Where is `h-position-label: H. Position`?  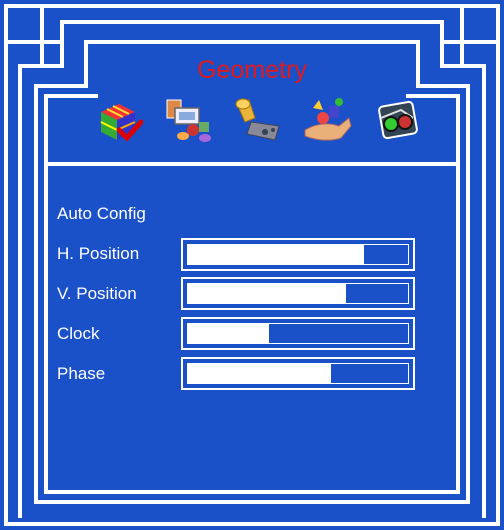
h-position-label: H. Position is located at coordinates (98, 253).